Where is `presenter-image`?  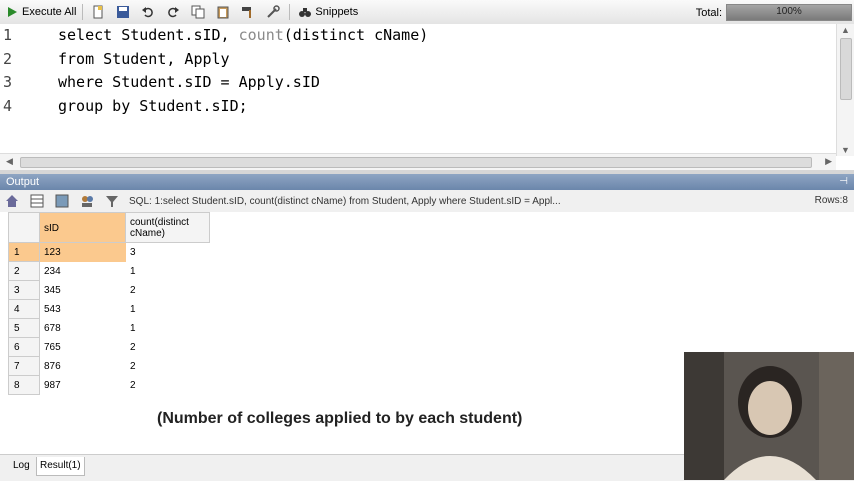 presenter-image is located at coordinates (769, 416).